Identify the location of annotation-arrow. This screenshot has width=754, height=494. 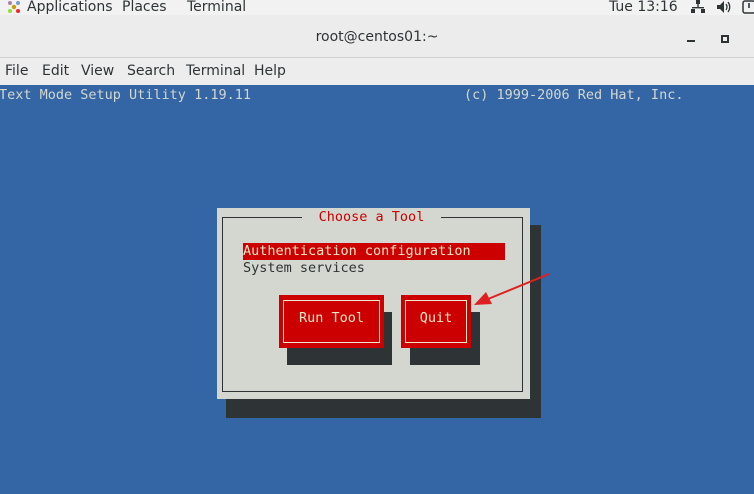
(512, 289).